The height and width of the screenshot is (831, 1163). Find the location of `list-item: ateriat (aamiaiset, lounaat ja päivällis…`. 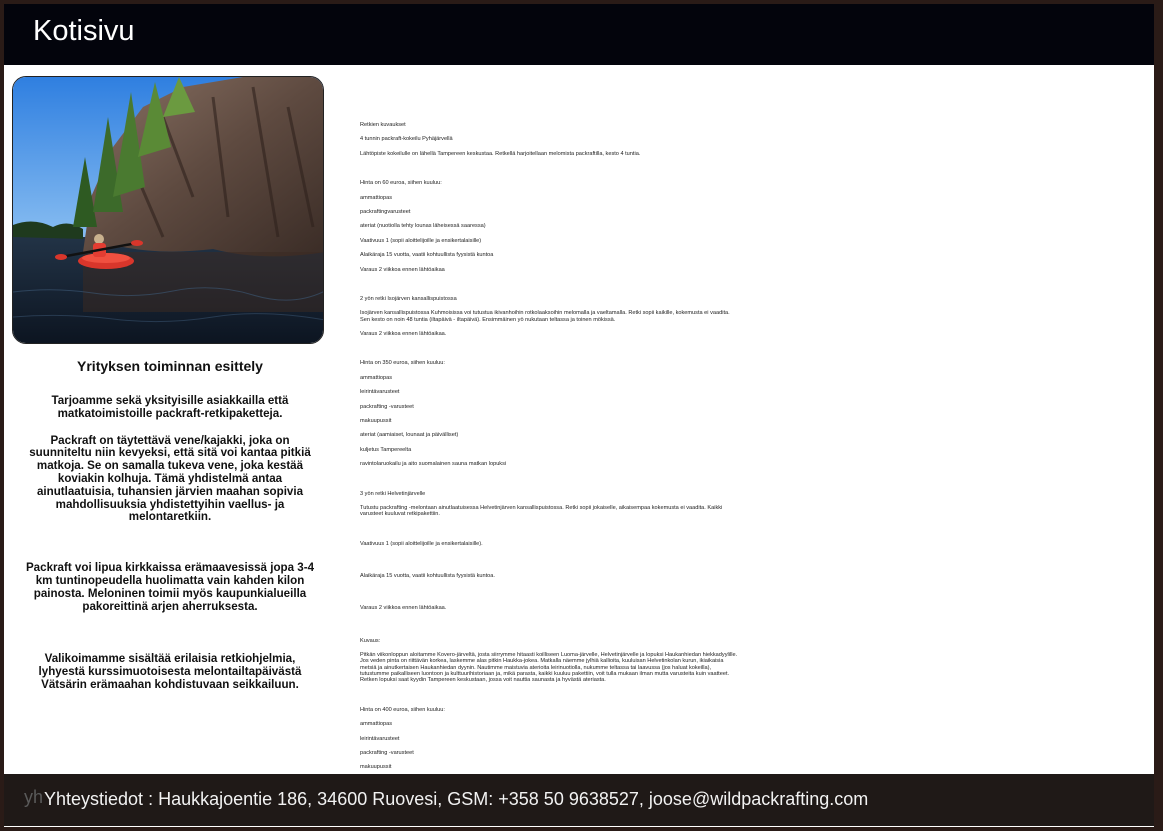

list-item: ateriat (aamiaiset, lounaat ja päivällis… is located at coordinates (409, 435).